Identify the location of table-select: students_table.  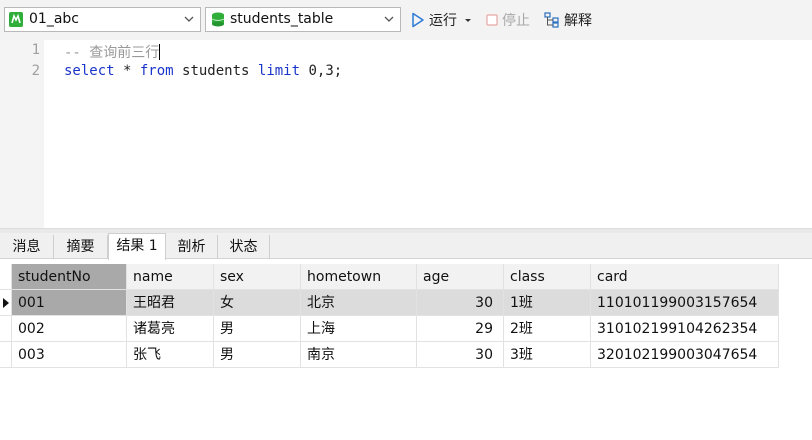
(303, 19).